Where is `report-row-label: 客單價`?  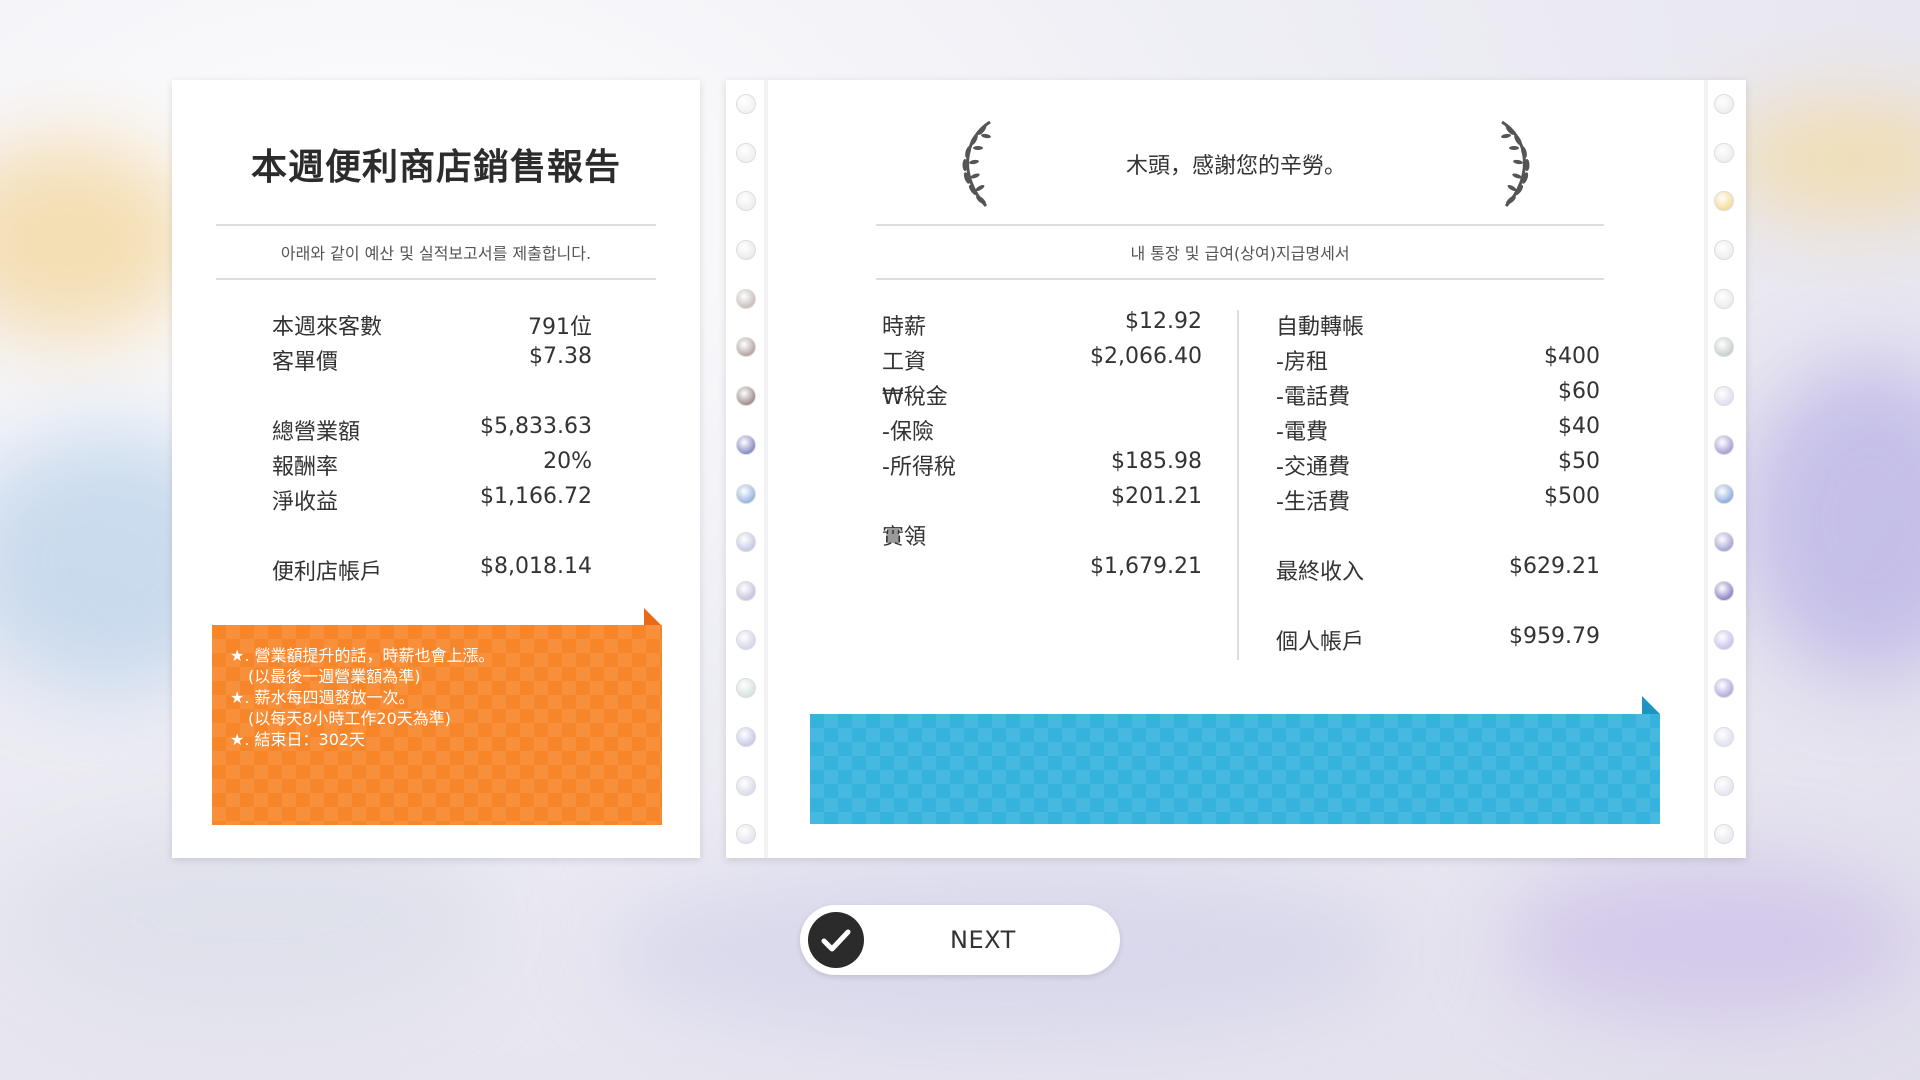
report-row-label: 客單價 is located at coordinates (305, 362).